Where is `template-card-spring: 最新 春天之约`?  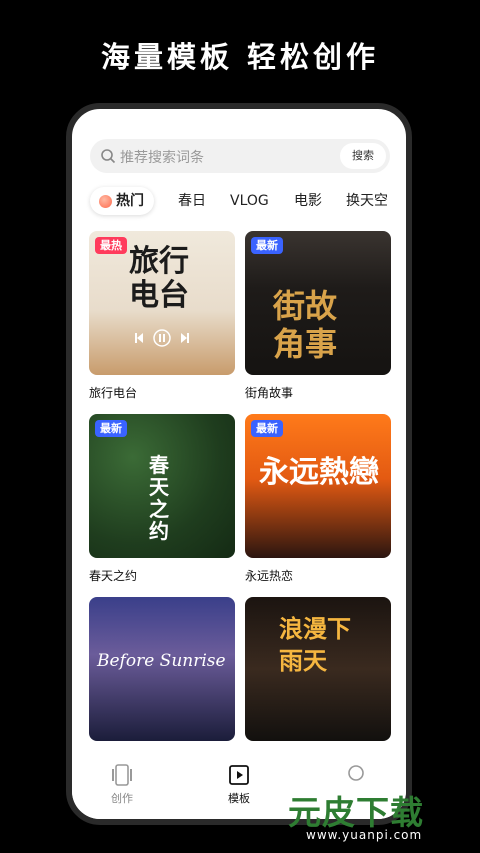
template-card-spring: 最新 春天之约 is located at coordinates (162, 486).